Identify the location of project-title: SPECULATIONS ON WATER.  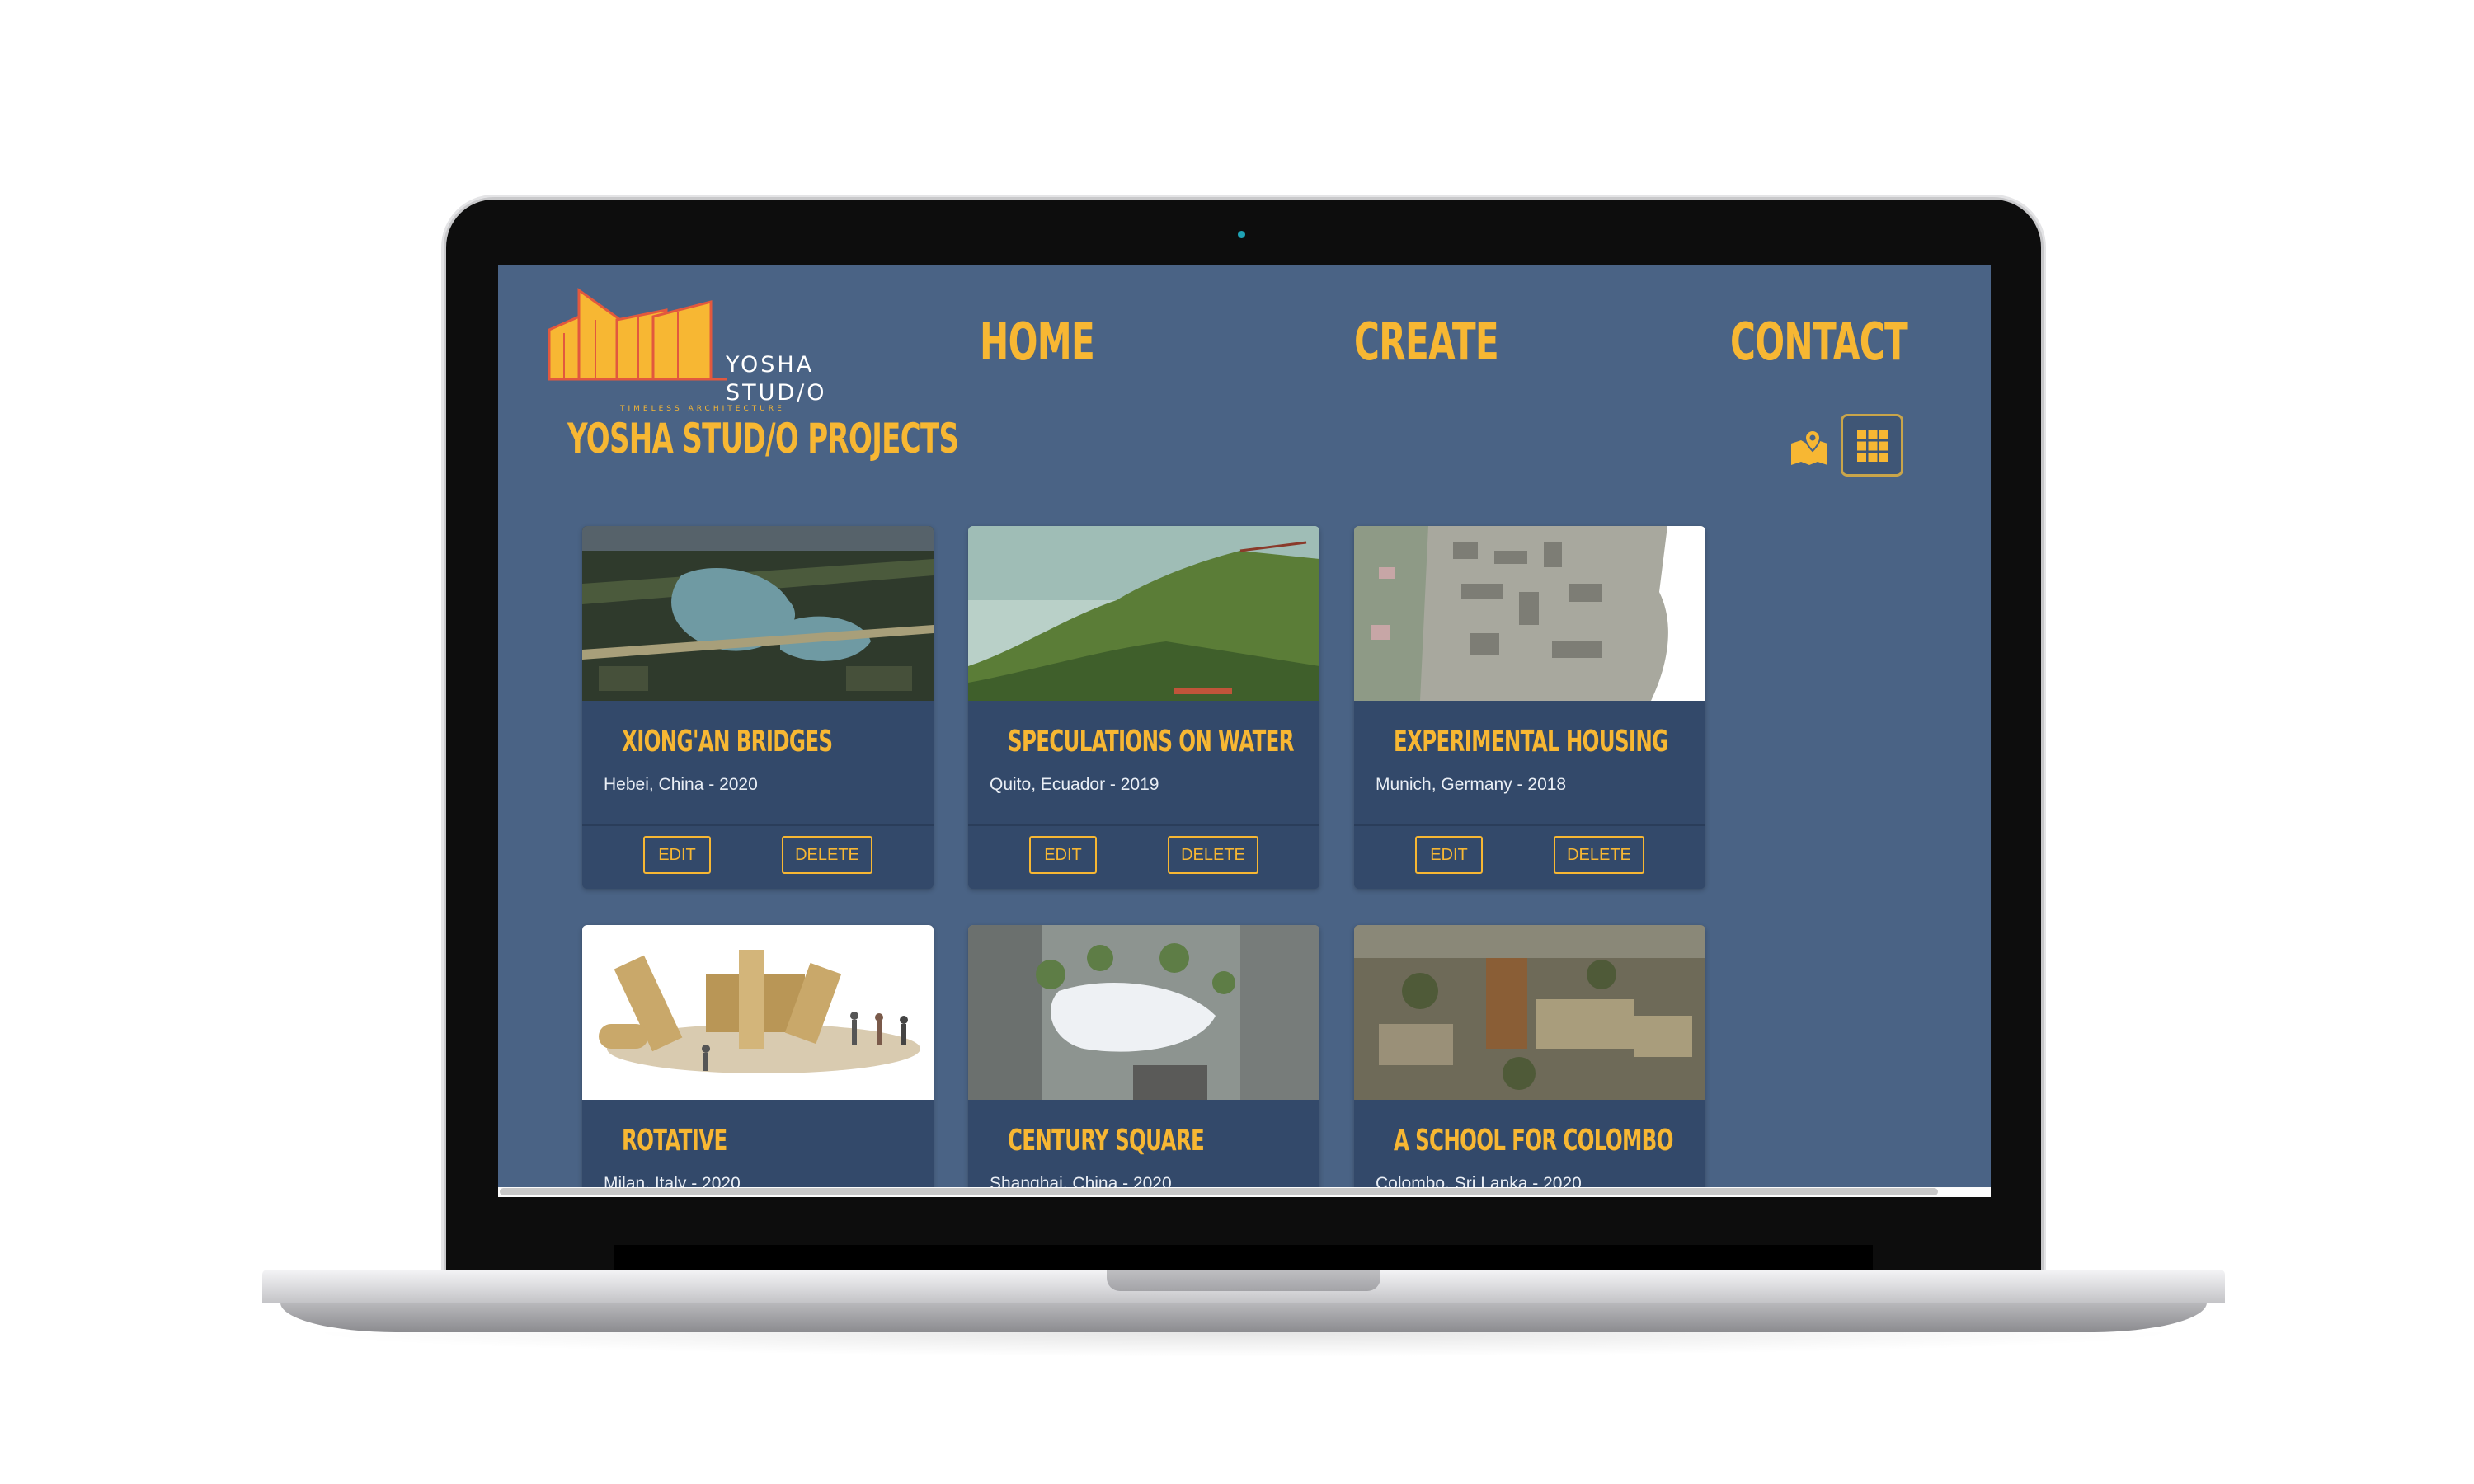
(1151, 741).